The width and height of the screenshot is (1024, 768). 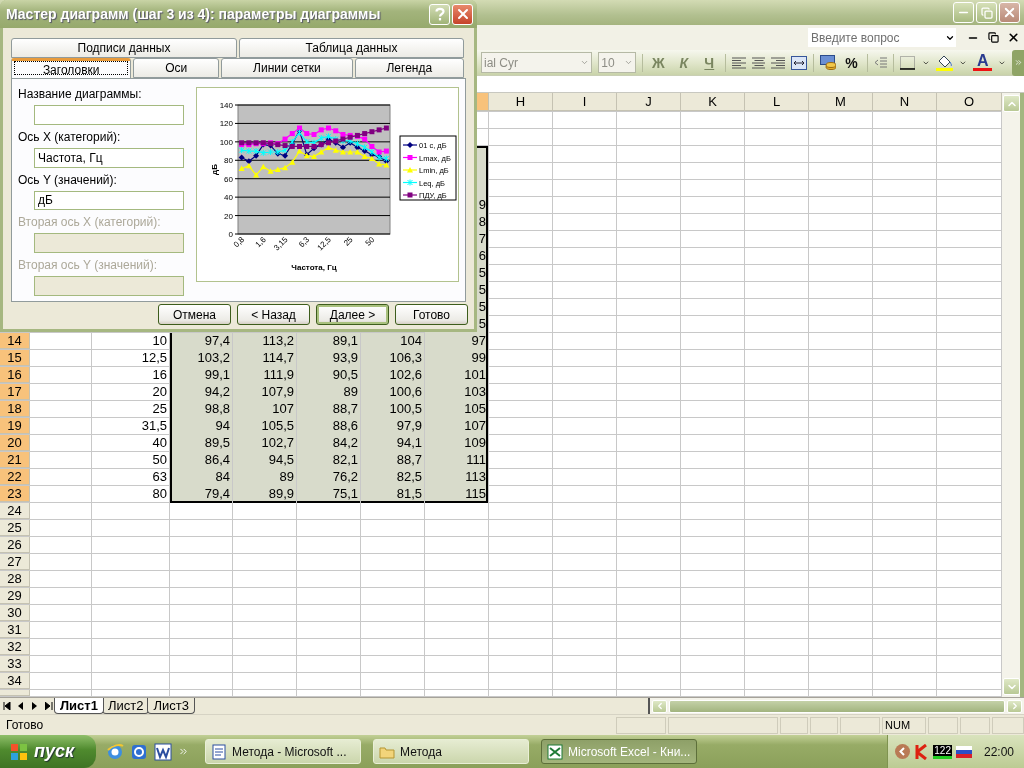 What do you see at coordinates (457, 375) in the screenshot?
I see `table-cell: 101` at bounding box center [457, 375].